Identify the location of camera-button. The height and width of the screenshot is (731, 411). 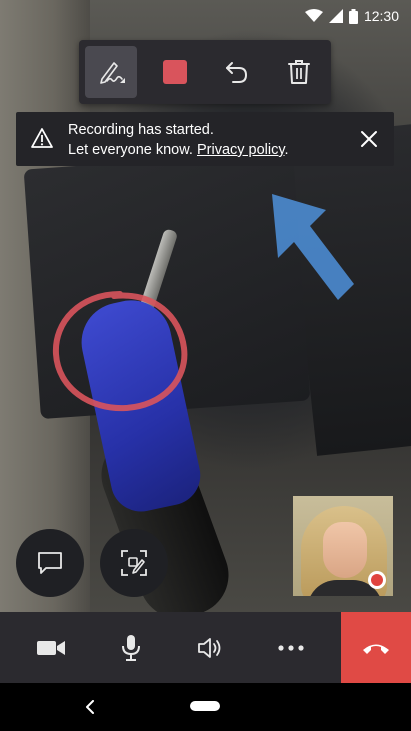
(51, 647).